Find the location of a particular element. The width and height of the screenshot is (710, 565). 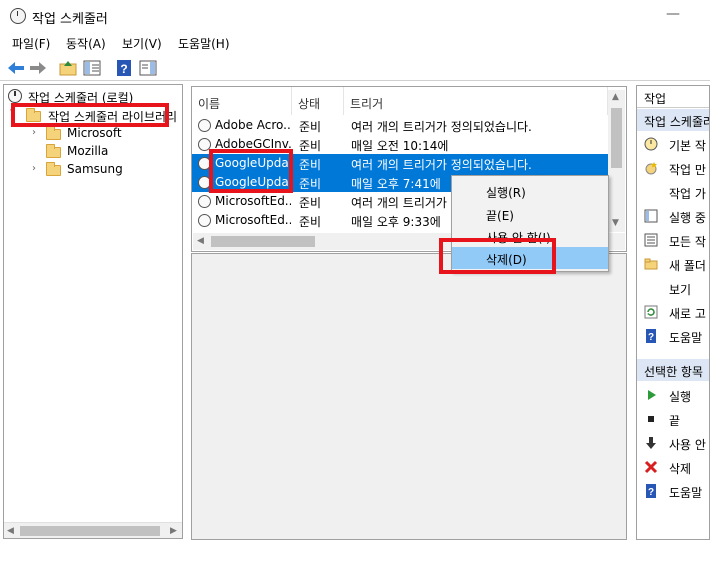

action-run: 실행 is located at coordinates (673, 395).